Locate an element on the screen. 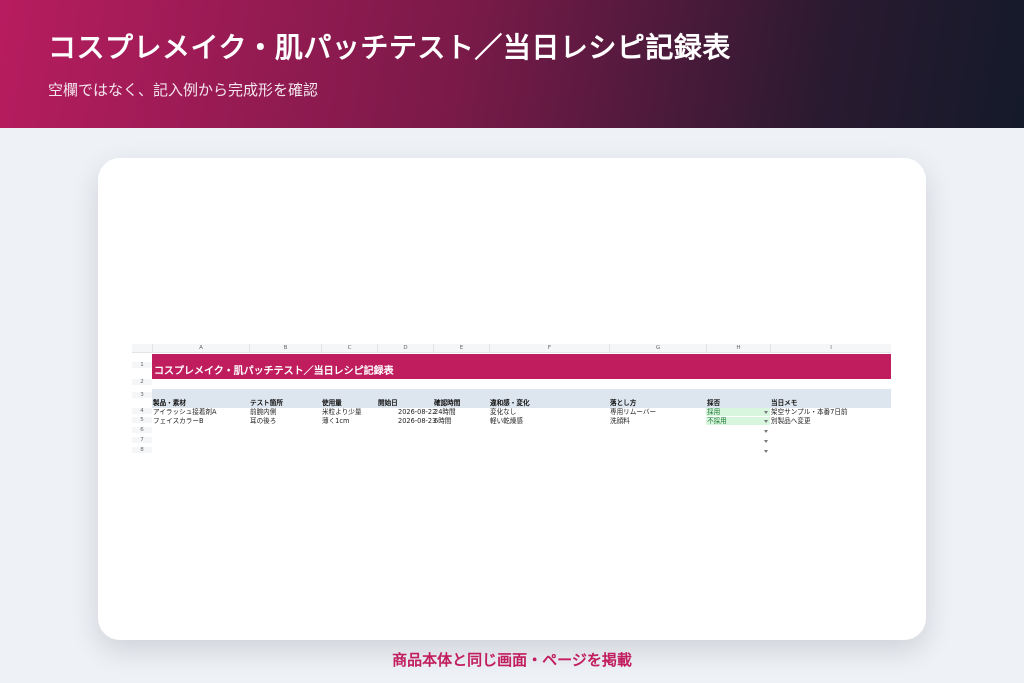 Image resolution: width=1024 pixels, height=683 pixels. decision-value: 不採用 is located at coordinates (717, 421).